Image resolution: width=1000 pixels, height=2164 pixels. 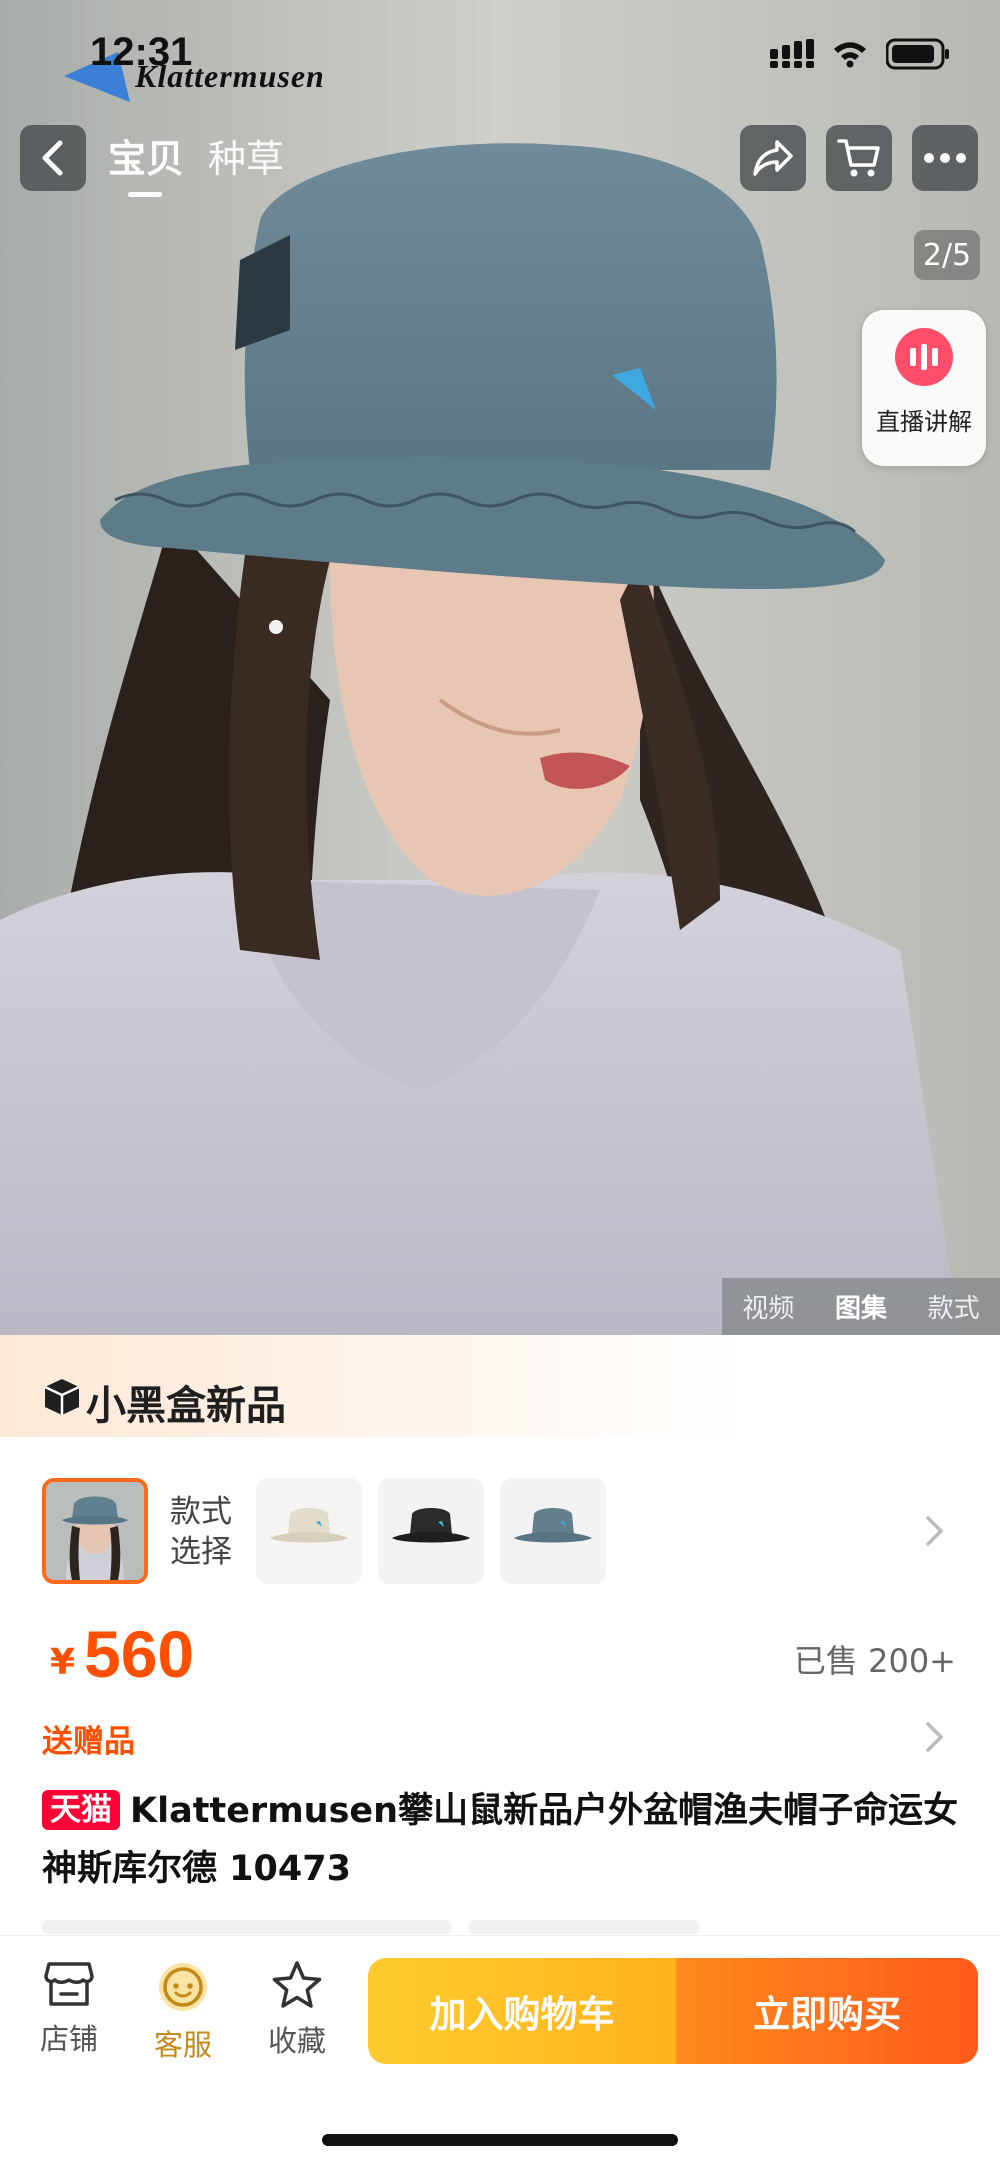 I want to click on tab-recommend: 种草, so click(x=246, y=159).